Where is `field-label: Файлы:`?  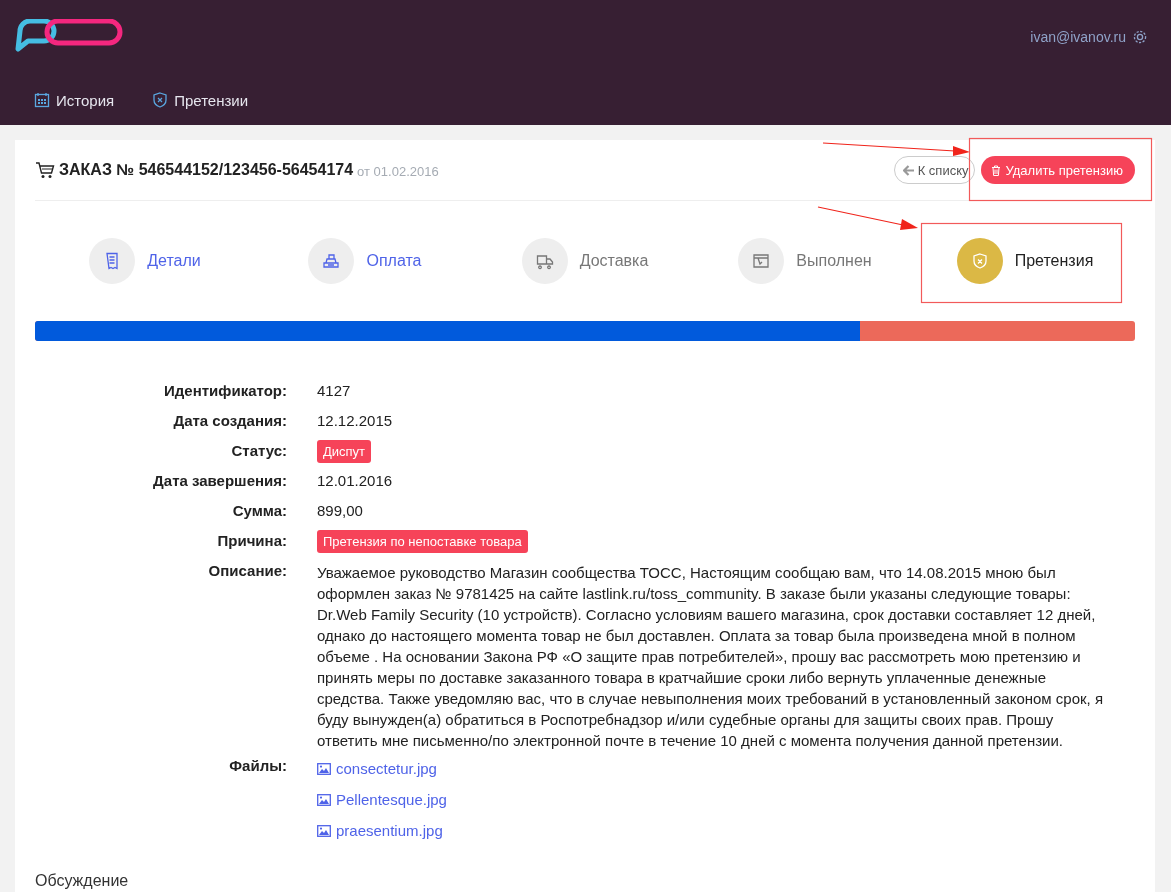 field-label: Файлы: is located at coordinates (257, 766).